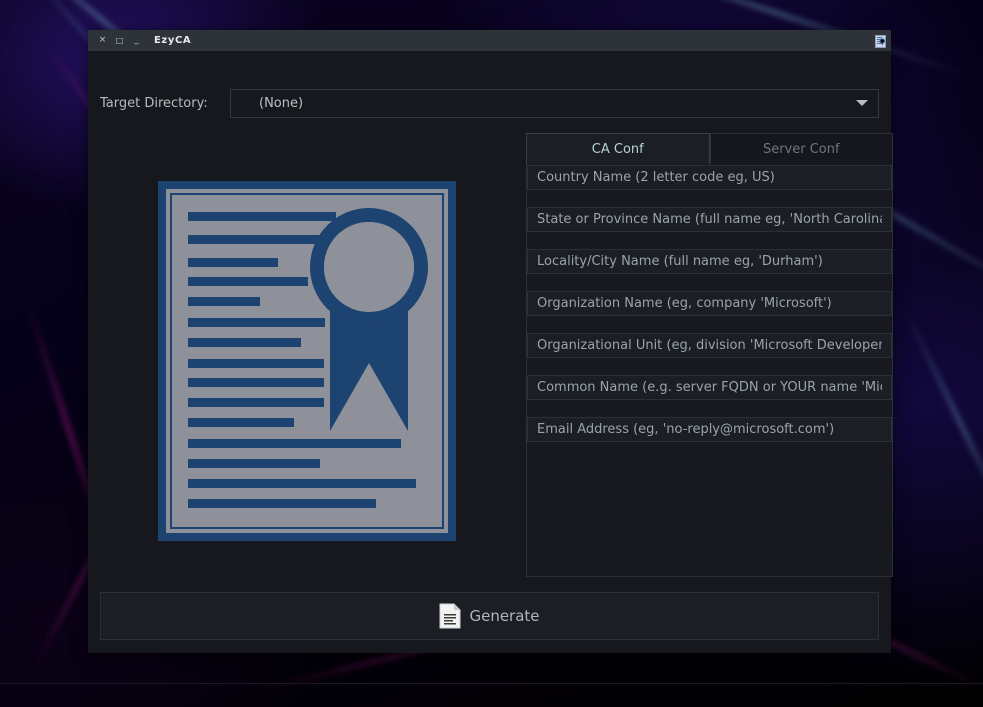  Describe the element at coordinates (281, 103) in the screenshot. I see `target-directory-value: (None)` at that location.